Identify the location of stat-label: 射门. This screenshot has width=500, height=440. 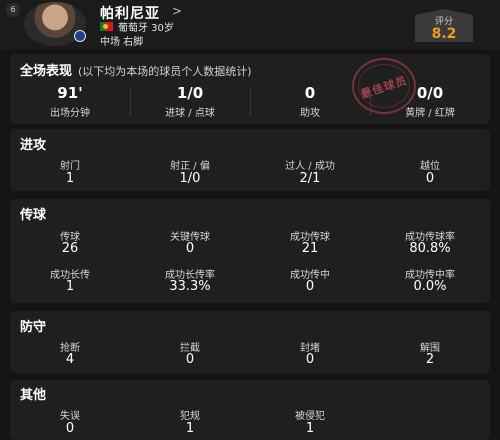
(70, 166).